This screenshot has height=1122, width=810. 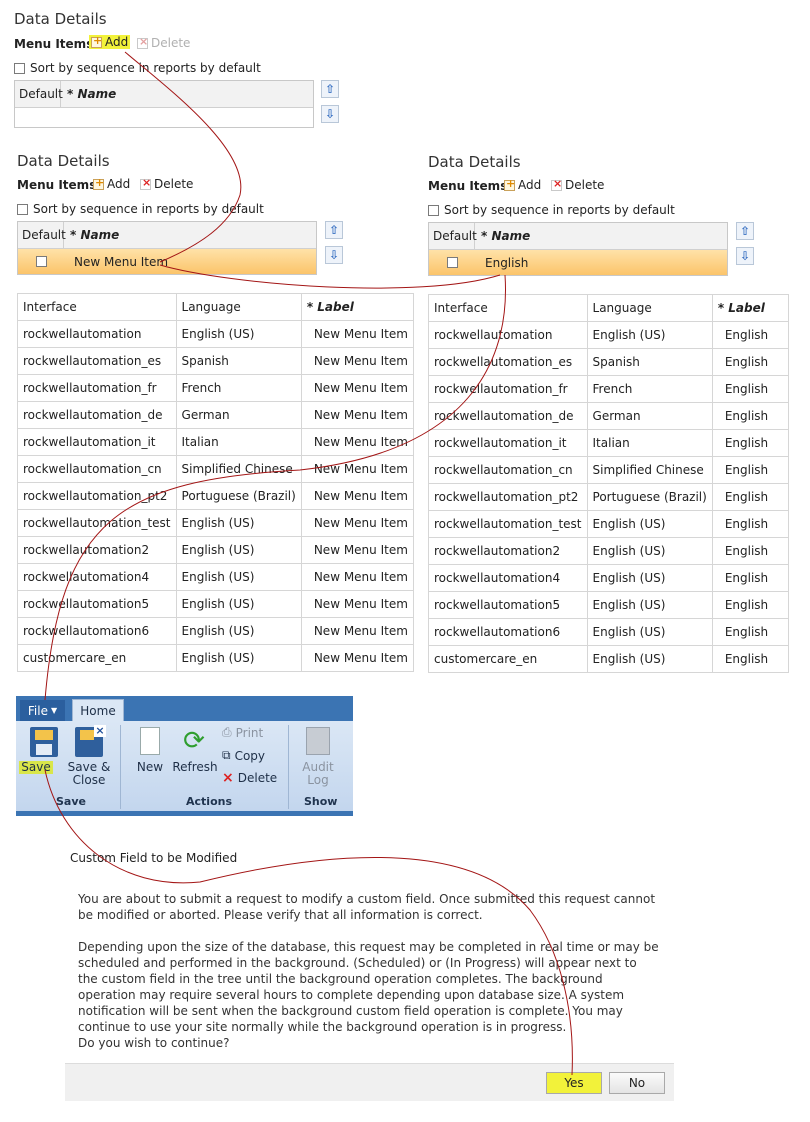 What do you see at coordinates (321, 801) in the screenshot?
I see `group-show-label: Show` at bounding box center [321, 801].